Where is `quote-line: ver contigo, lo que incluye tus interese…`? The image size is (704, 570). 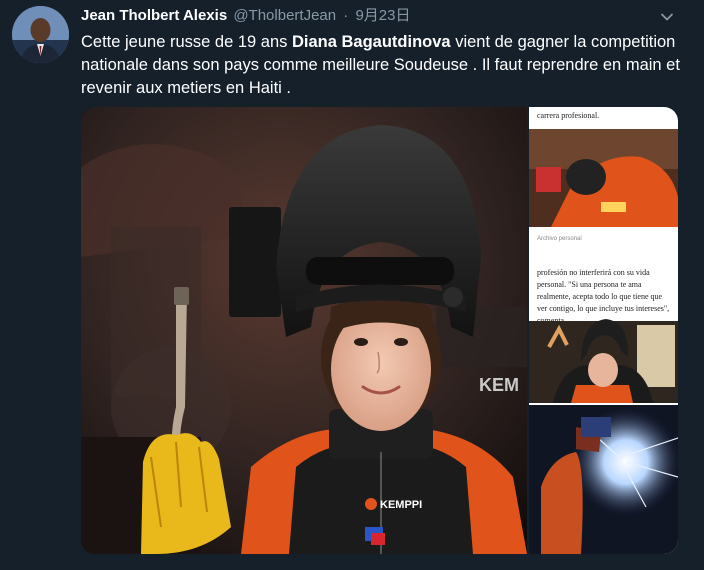
quote-line: ver contigo, lo que incluye tus interese… is located at coordinates (603, 308).